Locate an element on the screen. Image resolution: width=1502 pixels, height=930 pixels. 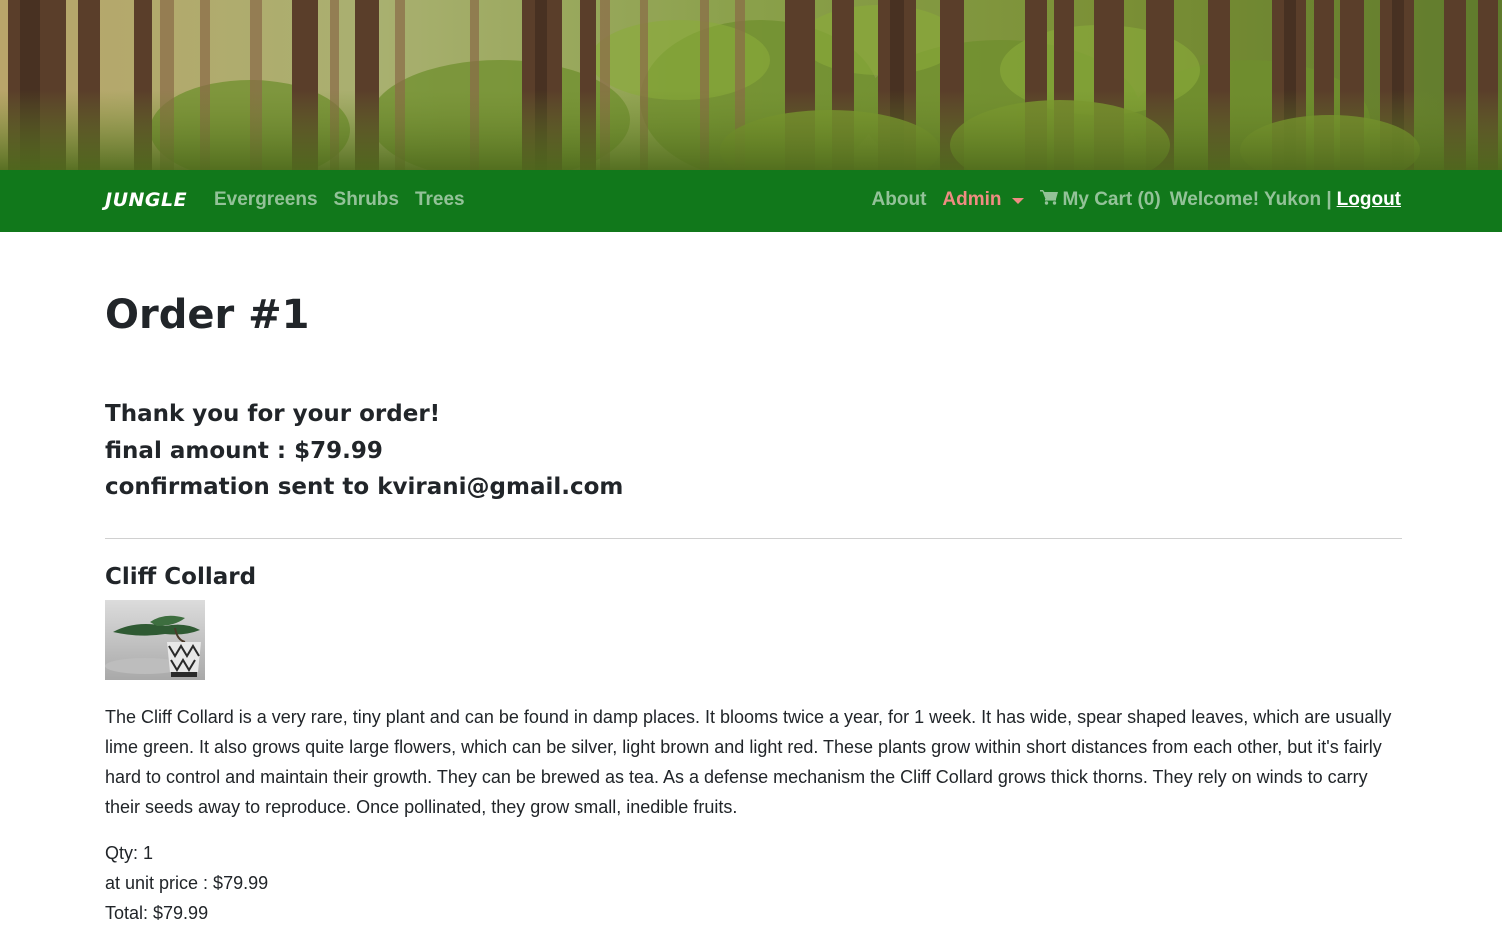
nav-link-trees: Trees is located at coordinates (440, 200).